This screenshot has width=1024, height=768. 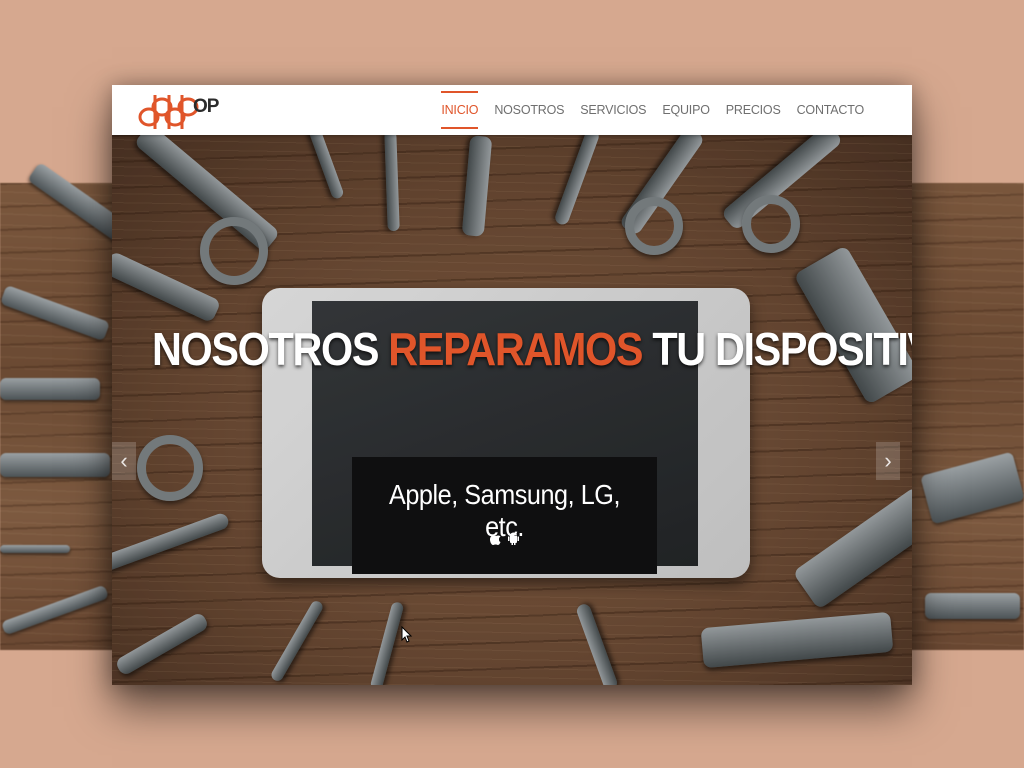 I want to click on nav-item-contacto: CONTACTO, so click(x=831, y=110).